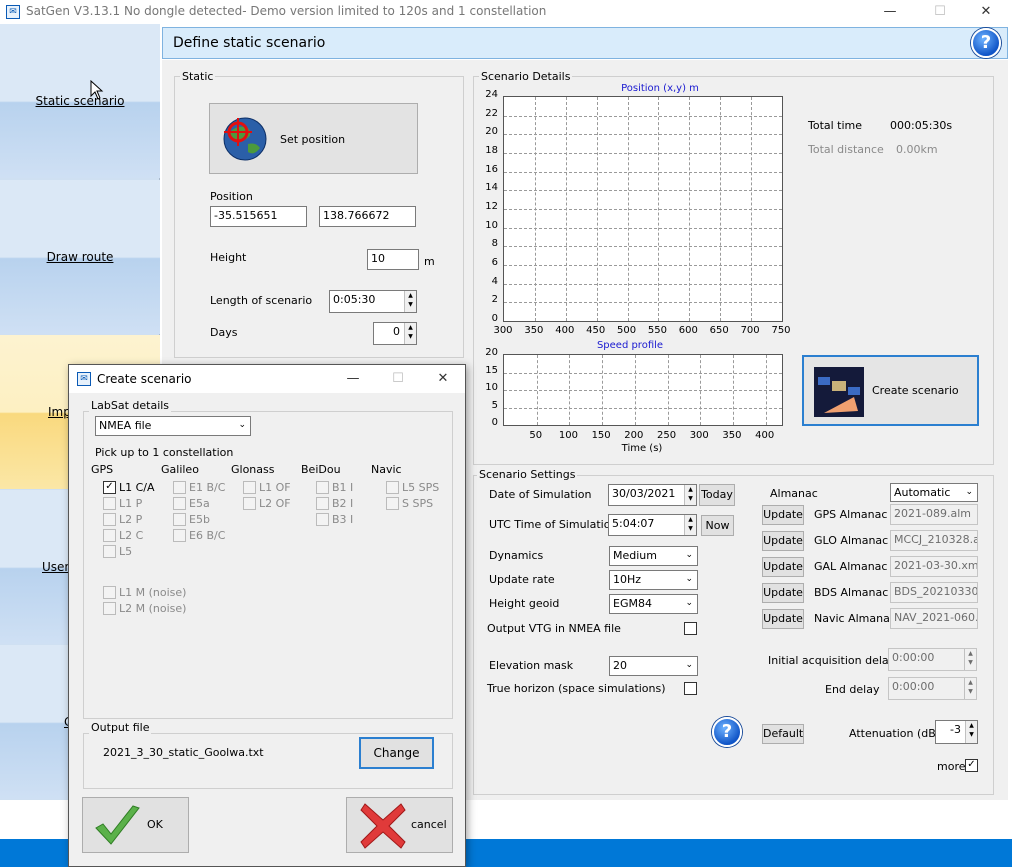 The image size is (1012, 867). Describe the element at coordinates (395, 333) in the screenshot. I see `days-field: 0 ▲ ▼` at that location.